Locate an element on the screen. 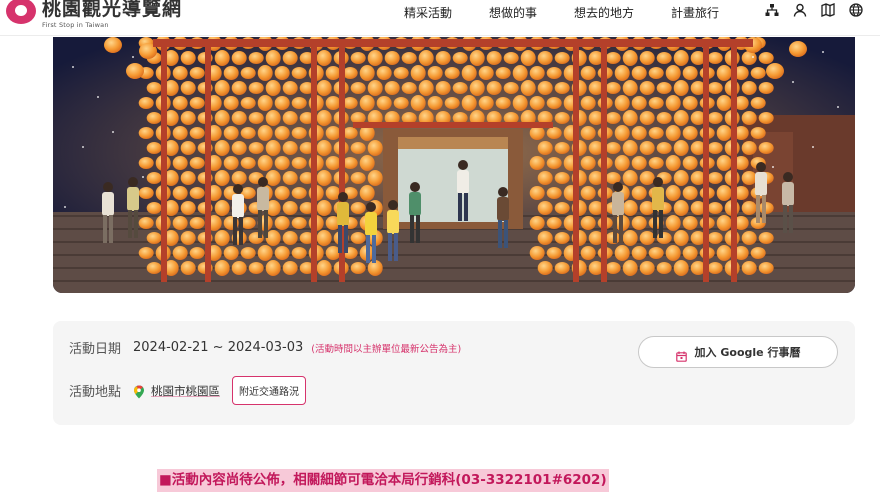 Image resolution: width=880 pixels, height=500 pixels. location-label: 活動地點 is located at coordinates (95, 392).